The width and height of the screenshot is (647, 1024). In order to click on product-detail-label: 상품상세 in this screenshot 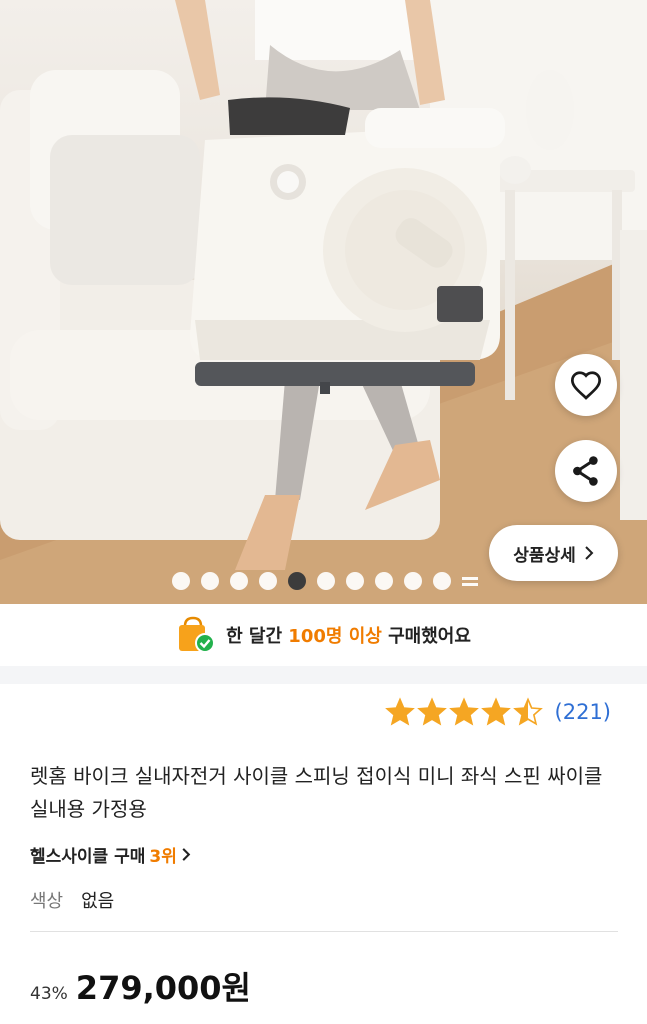, I will do `click(544, 555)`.